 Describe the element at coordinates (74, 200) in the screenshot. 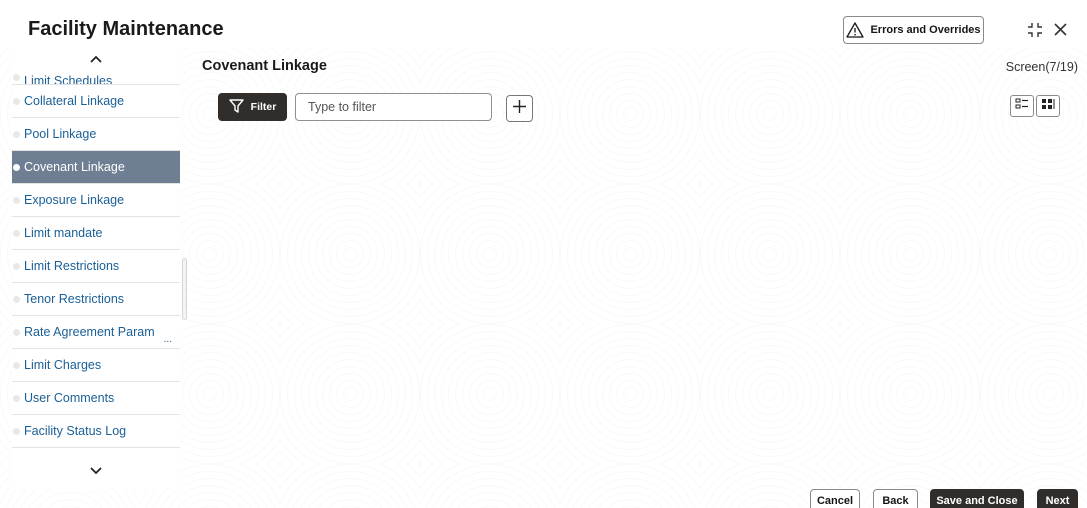

I see `sidebar-item-label: Exposure Linkage` at that location.